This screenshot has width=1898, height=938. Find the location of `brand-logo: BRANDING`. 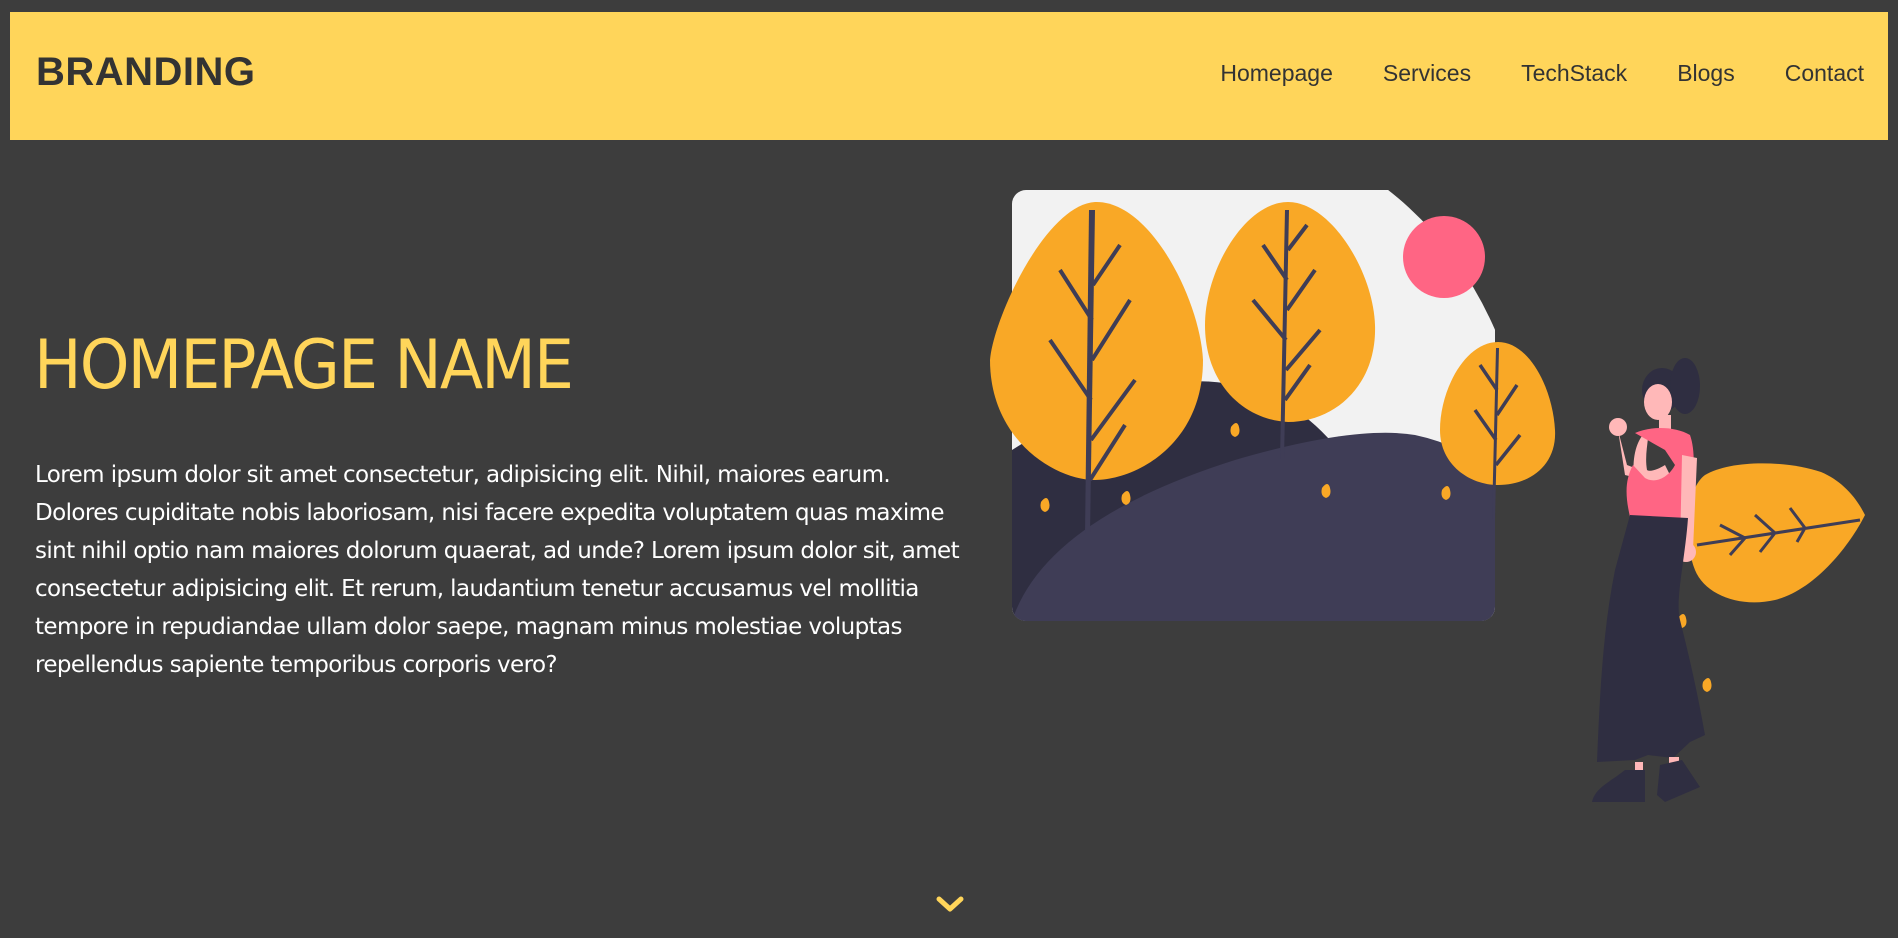

brand-logo: BRANDING is located at coordinates (146, 72).